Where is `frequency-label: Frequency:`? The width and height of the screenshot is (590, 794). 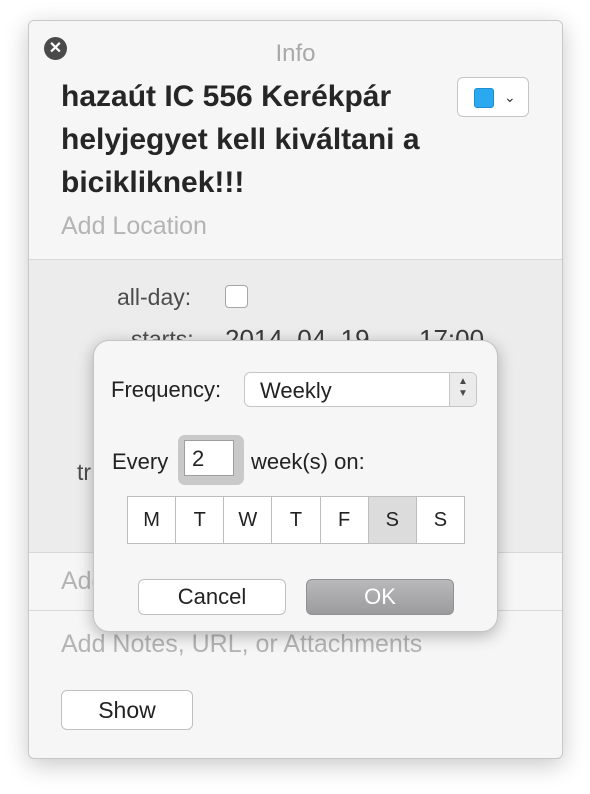
frequency-label: Frequency: is located at coordinates (166, 389).